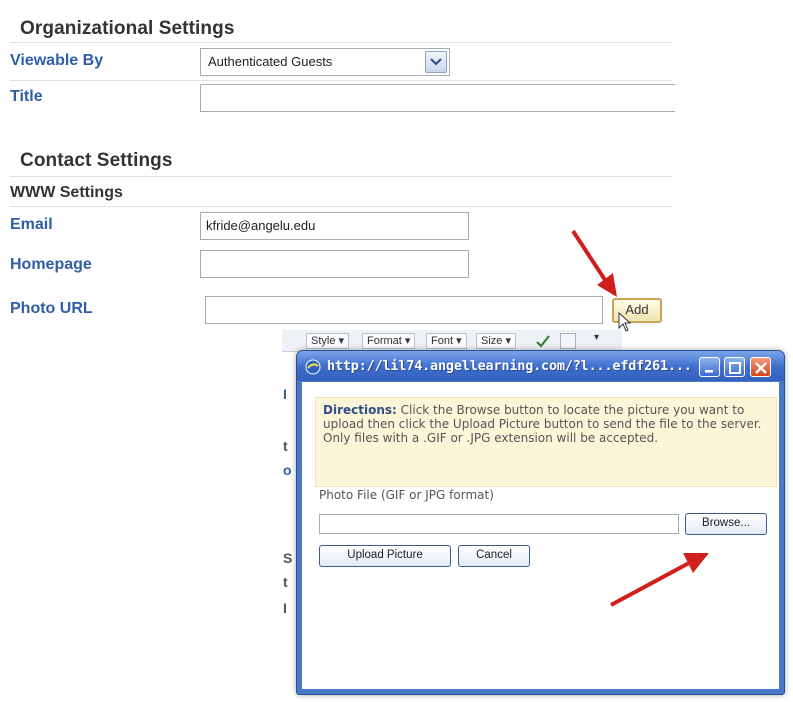  What do you see at coordinates (31, 224) in the screenshot?
I see `email-label: Email` at bounding box center [31, 224].